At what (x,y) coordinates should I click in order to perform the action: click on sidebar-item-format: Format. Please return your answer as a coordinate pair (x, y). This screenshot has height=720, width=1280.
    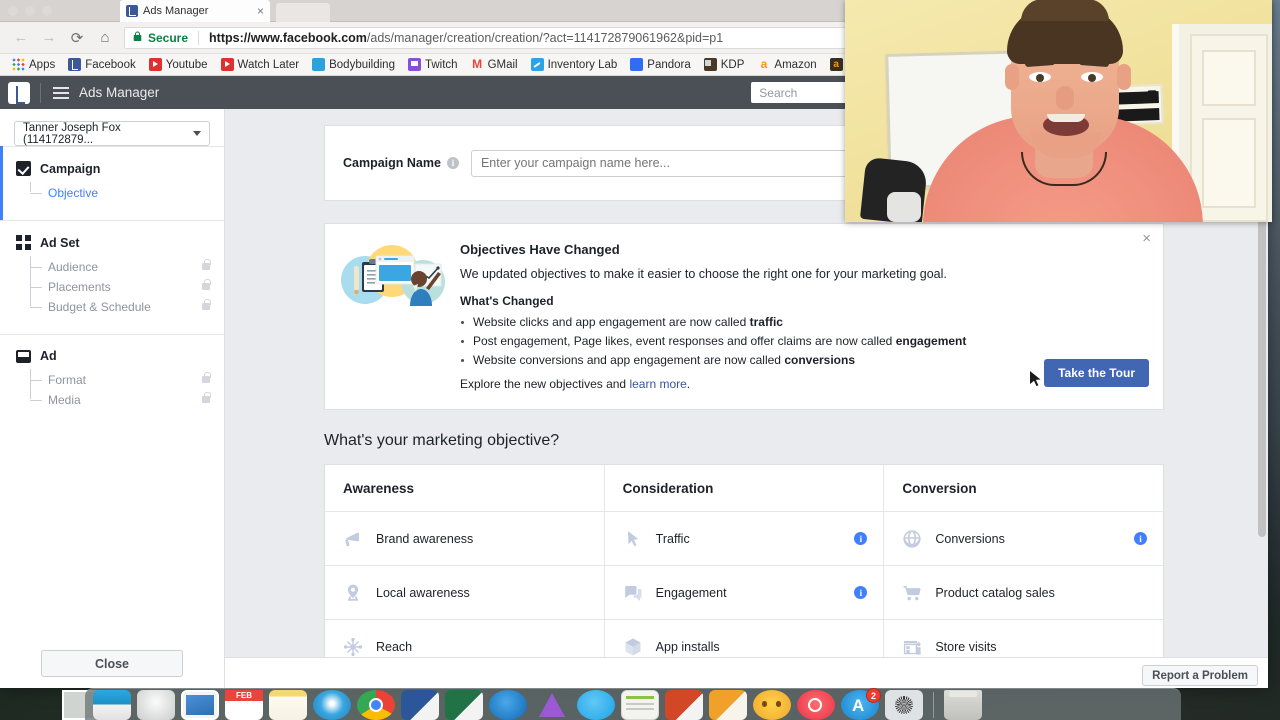
    Looking at the image, I should click on (127, 380).